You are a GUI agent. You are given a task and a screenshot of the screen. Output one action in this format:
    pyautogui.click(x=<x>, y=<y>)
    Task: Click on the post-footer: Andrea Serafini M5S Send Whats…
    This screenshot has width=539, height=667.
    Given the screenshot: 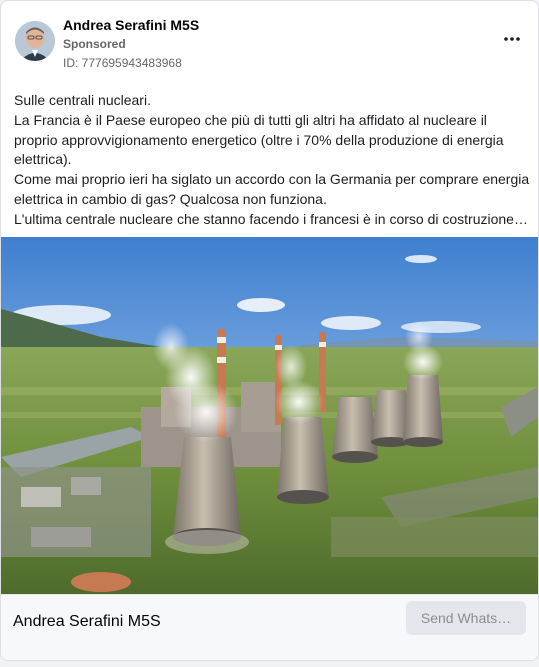 What is the action you would take?
    pyautogui.click(x=269, y=627)
    